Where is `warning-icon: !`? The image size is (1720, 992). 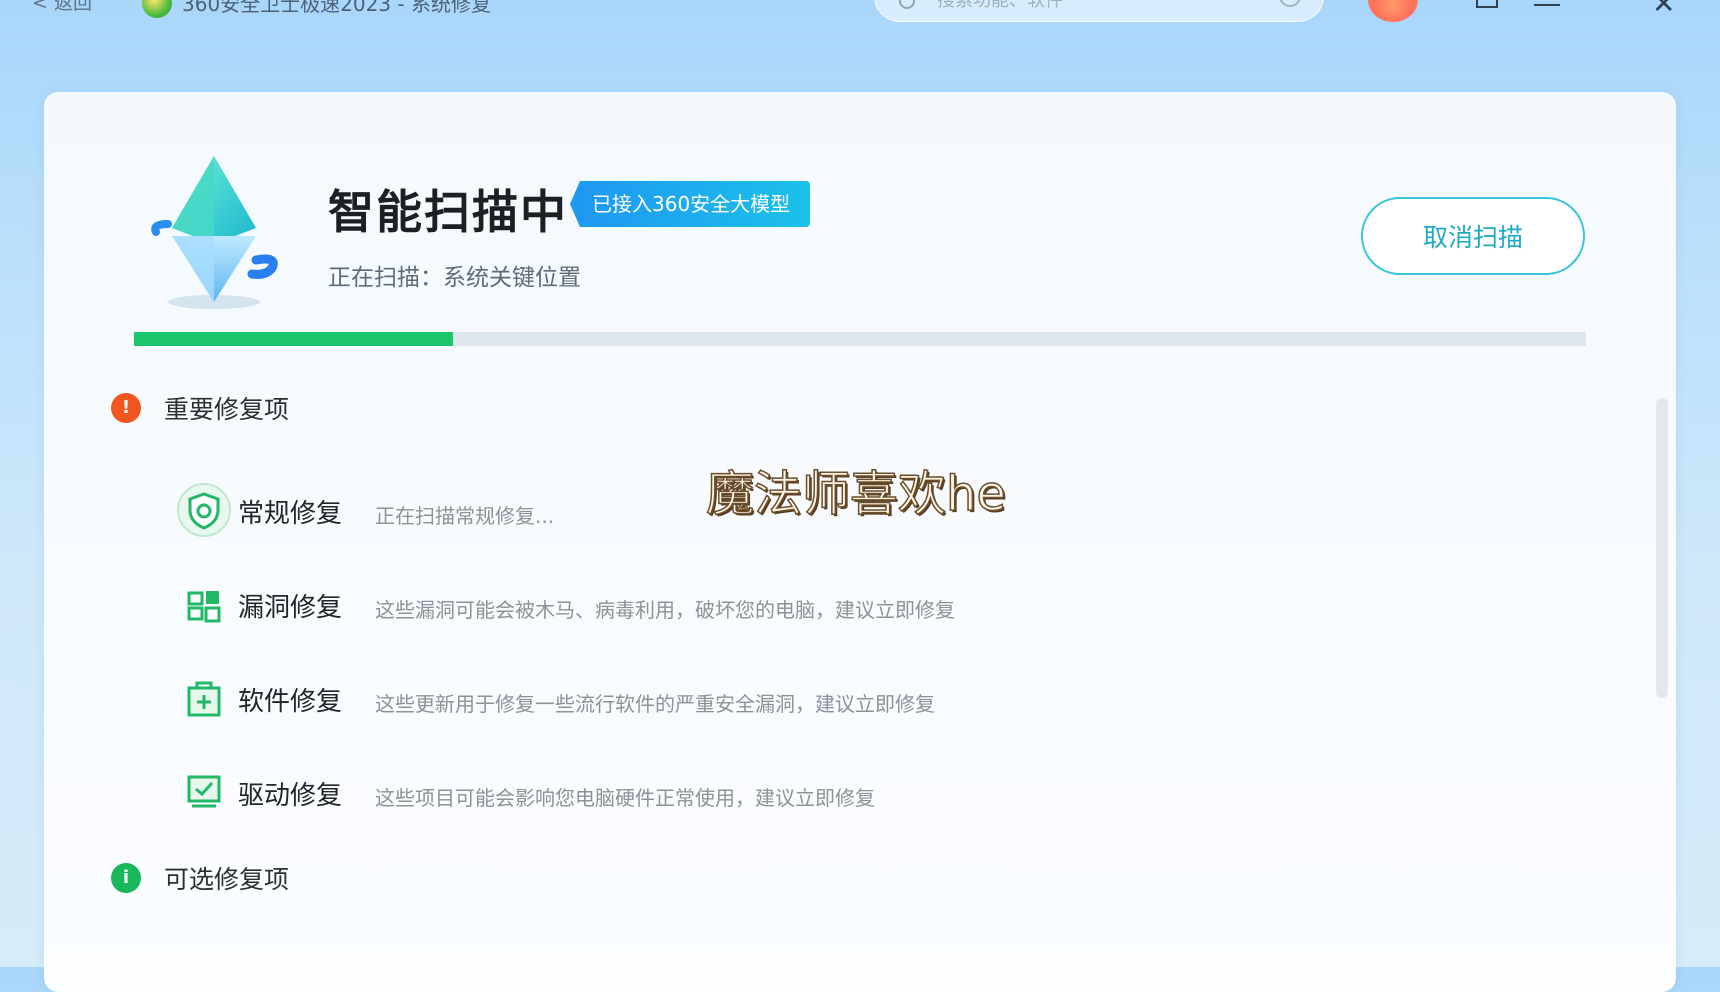
warning-icon: ! is located at coordinates (126, 408).